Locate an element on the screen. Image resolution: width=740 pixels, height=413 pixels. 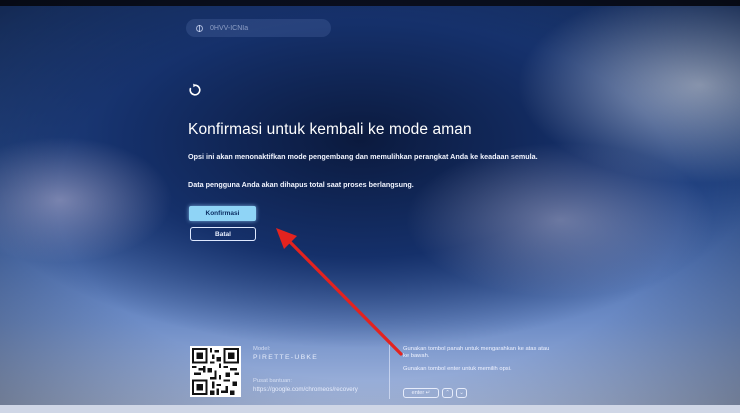
enter-key-icon: enter ↵ is located at coordinates (421, 393).